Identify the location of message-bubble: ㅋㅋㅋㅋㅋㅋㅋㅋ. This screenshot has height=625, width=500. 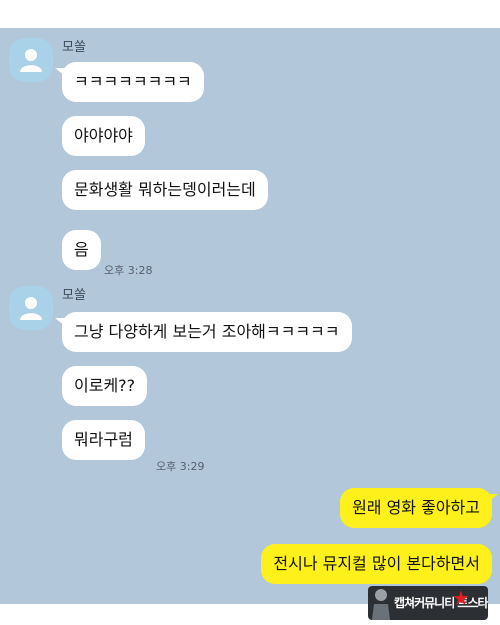
(133, 82).